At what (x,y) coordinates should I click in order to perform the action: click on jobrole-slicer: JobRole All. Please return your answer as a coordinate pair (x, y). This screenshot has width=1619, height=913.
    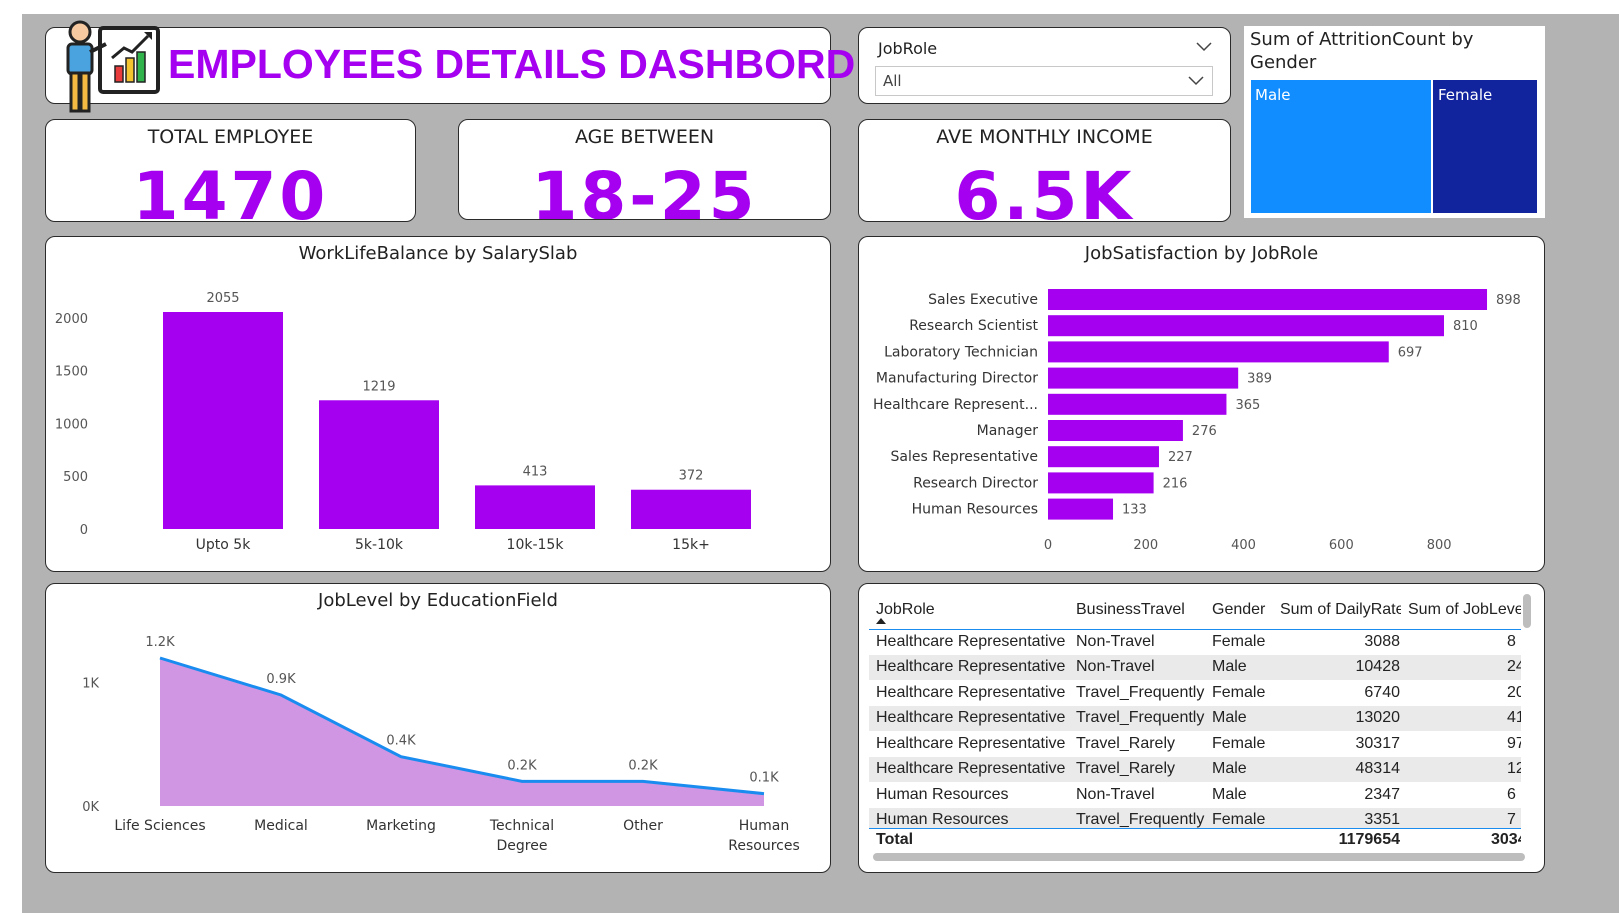
    Looking at the image, I should click on (1044, 65).